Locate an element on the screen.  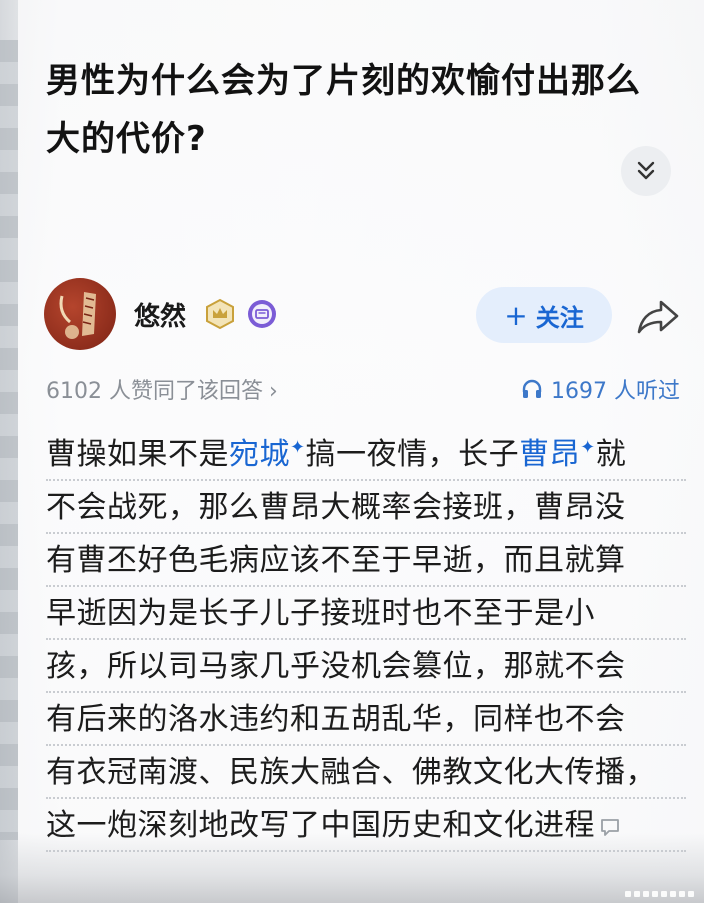
question-title: 男性为什么会为了片刻的欢愉付出那么 大的代价? is located at coordinates (361, 110).